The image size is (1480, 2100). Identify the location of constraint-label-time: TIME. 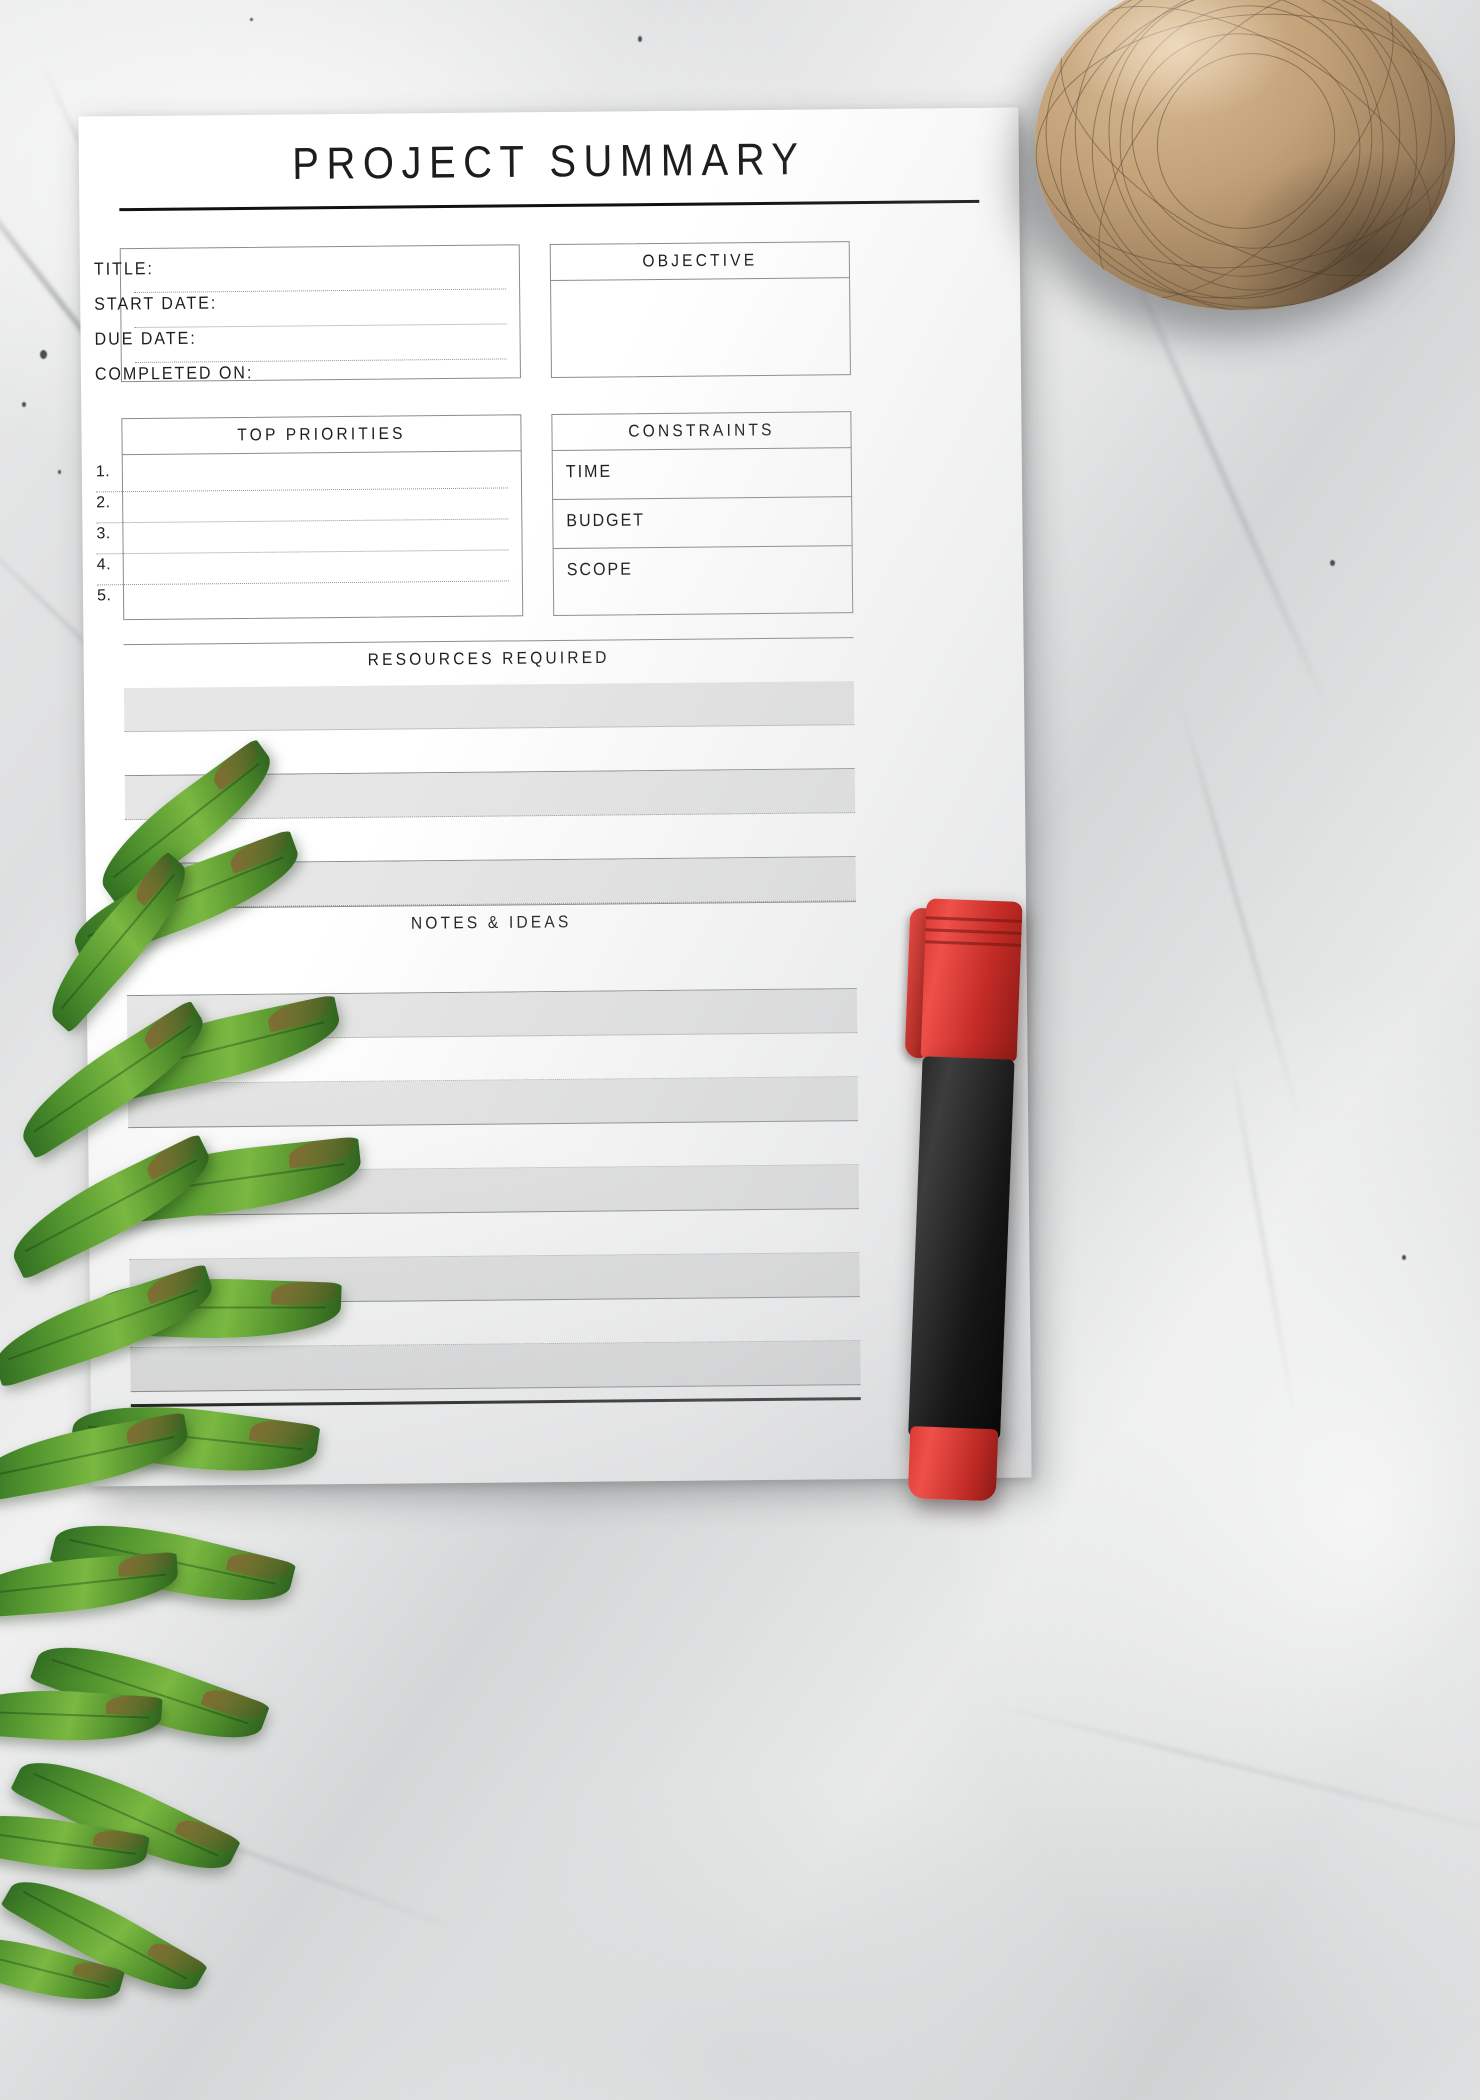
(589, 472).